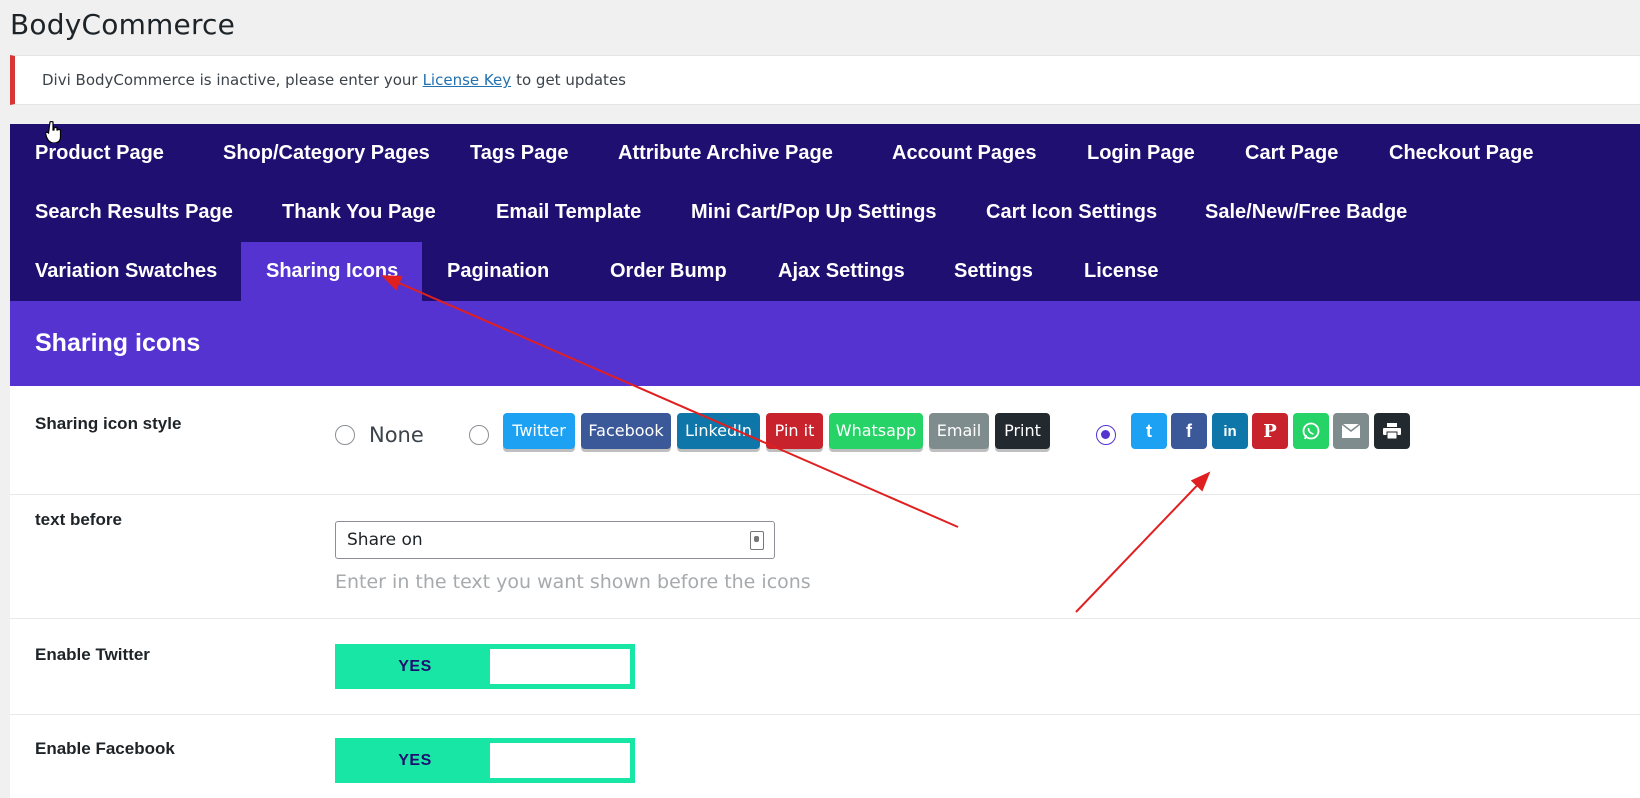 Image resolution: width=1640 pixels, height=798 pixels. What do you see at coordinates (479, 435) in the screenshot?
I see `style-text-buttons-radio` at bounding box center [479, 435].